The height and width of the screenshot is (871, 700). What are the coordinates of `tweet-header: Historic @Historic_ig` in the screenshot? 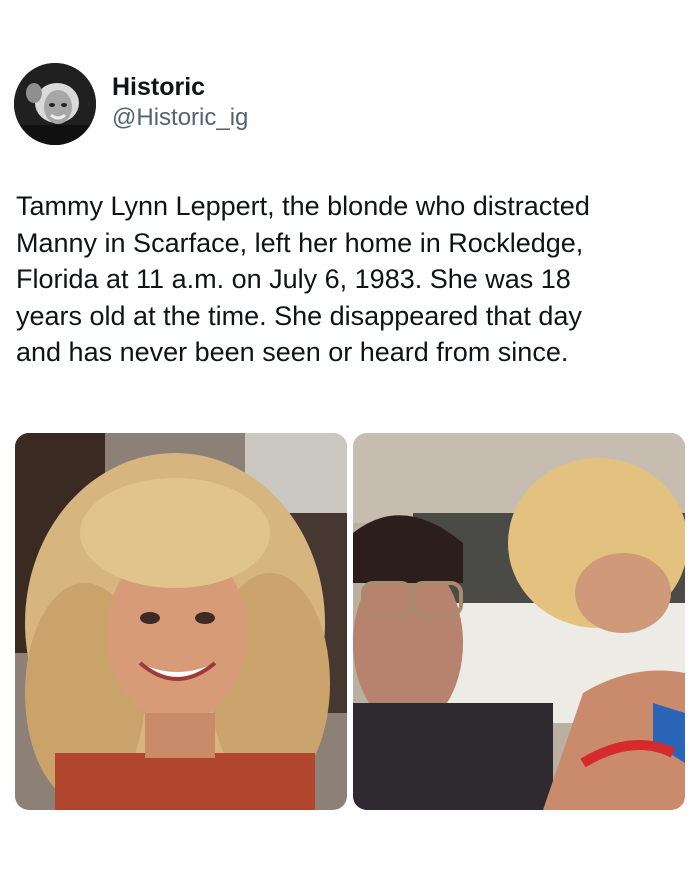 It's located at (131, 104).